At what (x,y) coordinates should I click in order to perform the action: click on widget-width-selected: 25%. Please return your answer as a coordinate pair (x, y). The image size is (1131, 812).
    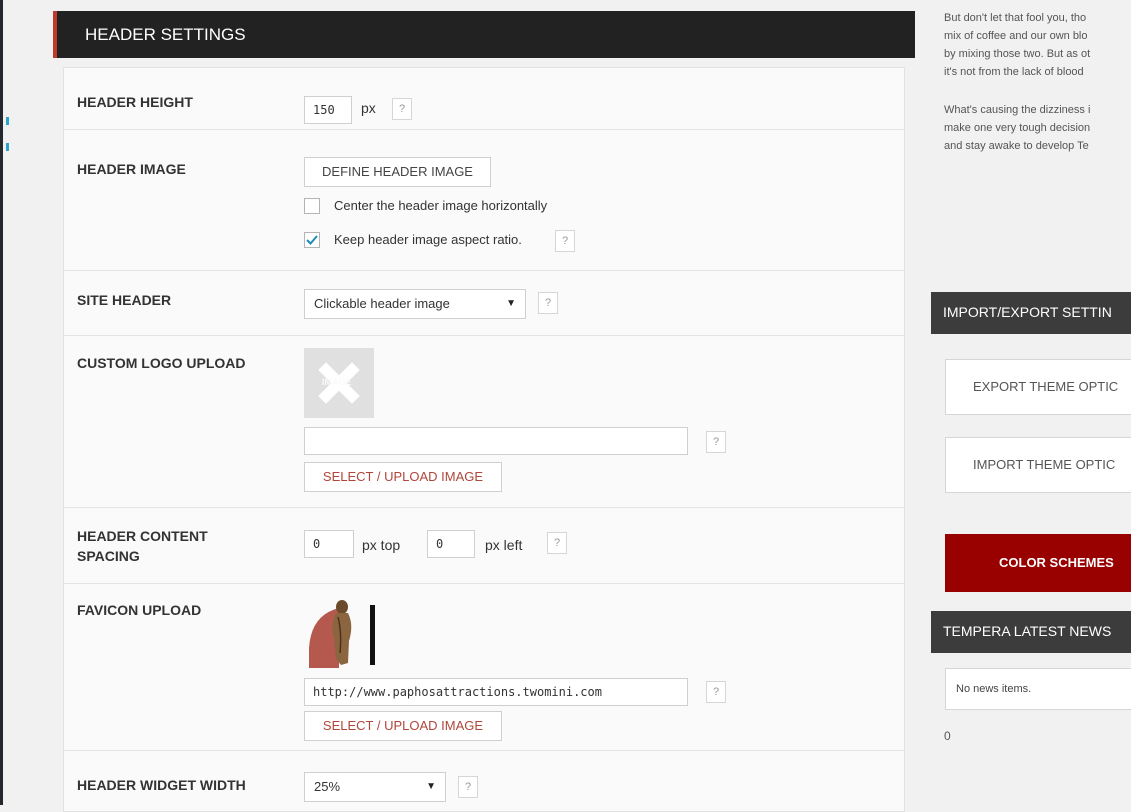
    Looking at the image, I should click on (327, 786).